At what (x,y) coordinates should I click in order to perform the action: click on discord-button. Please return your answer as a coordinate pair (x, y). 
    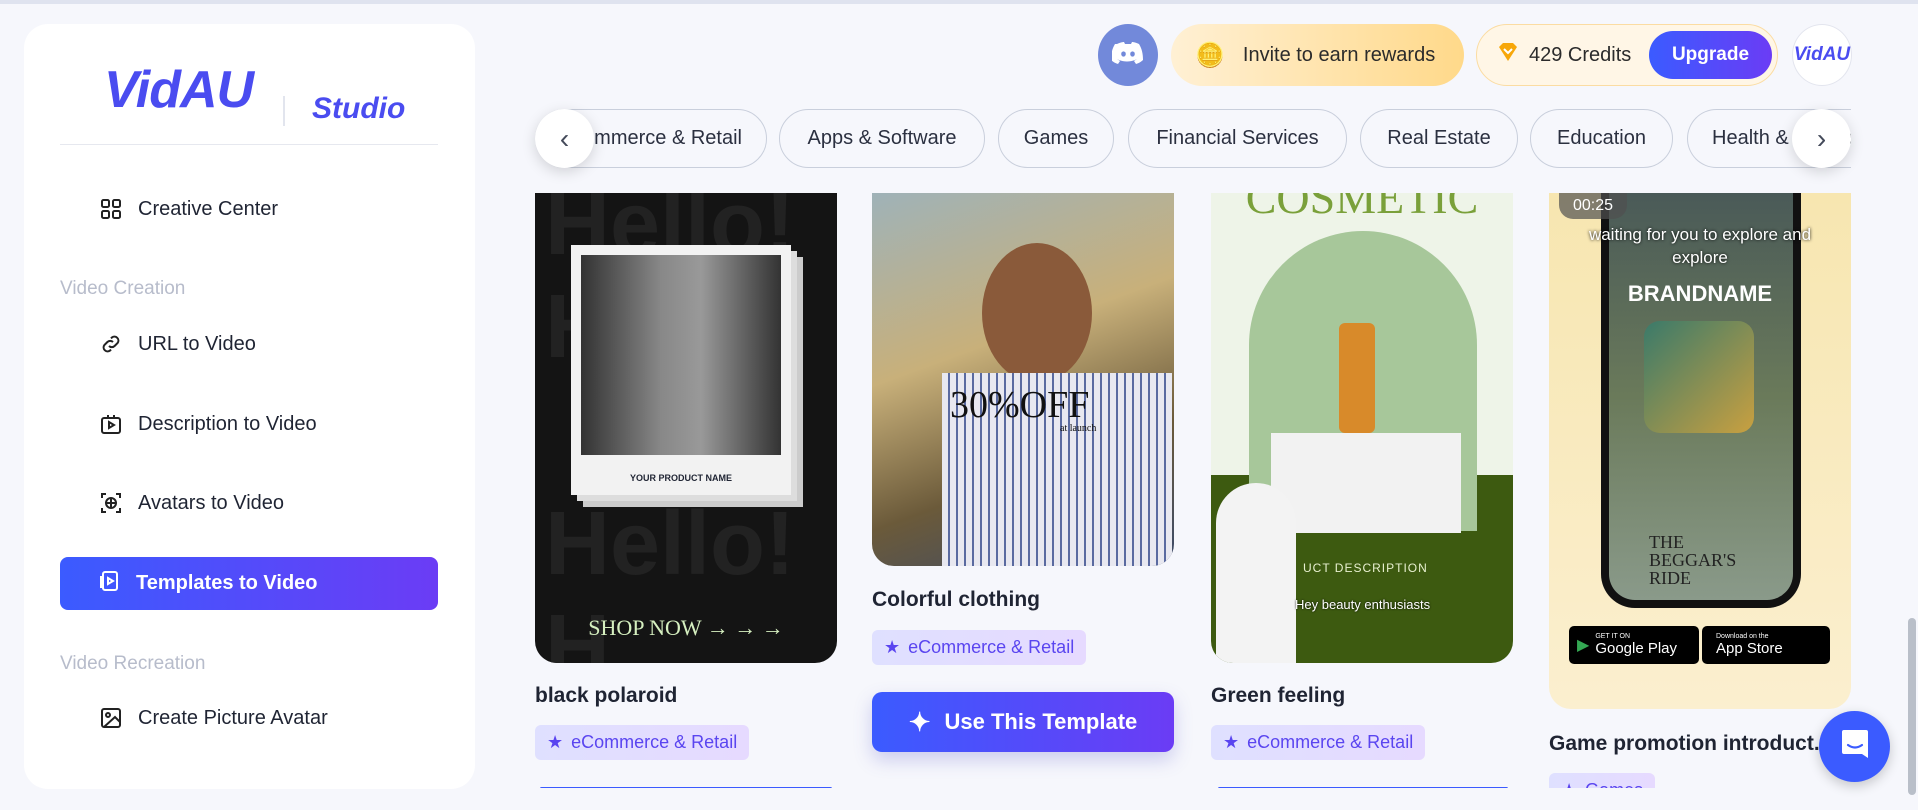
    Looking at the image, I should click on (1128, 55).